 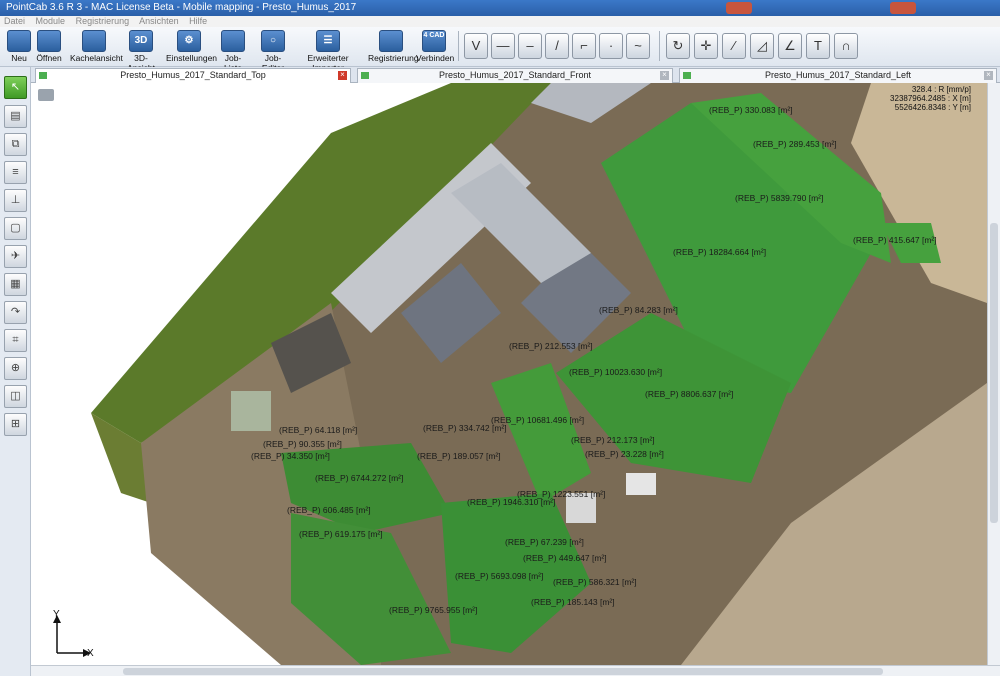 What do you see at coordinates (46, 95) in the screenshot?
I see `camera-icon` at bounding box center [46, 95].